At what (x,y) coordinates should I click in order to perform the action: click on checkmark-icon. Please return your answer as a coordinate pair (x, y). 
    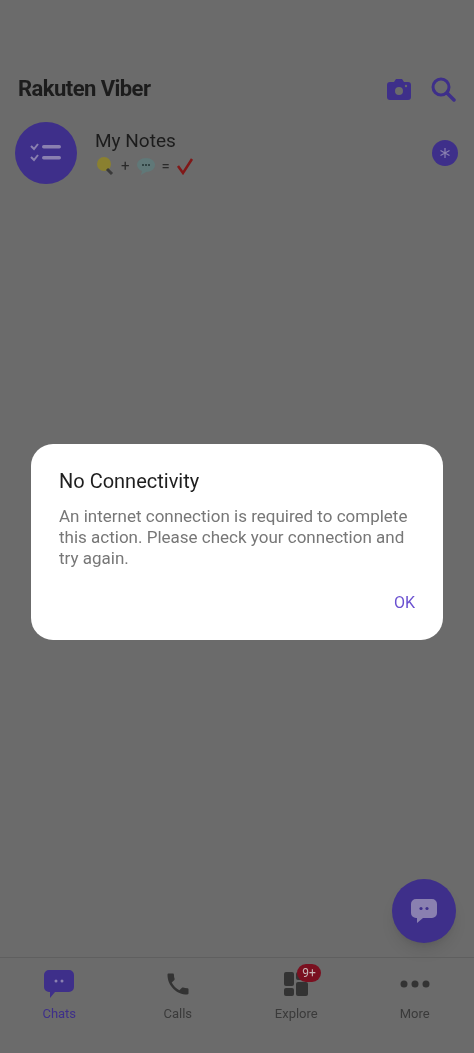
    Looking at the image, I should click on (184, 165).